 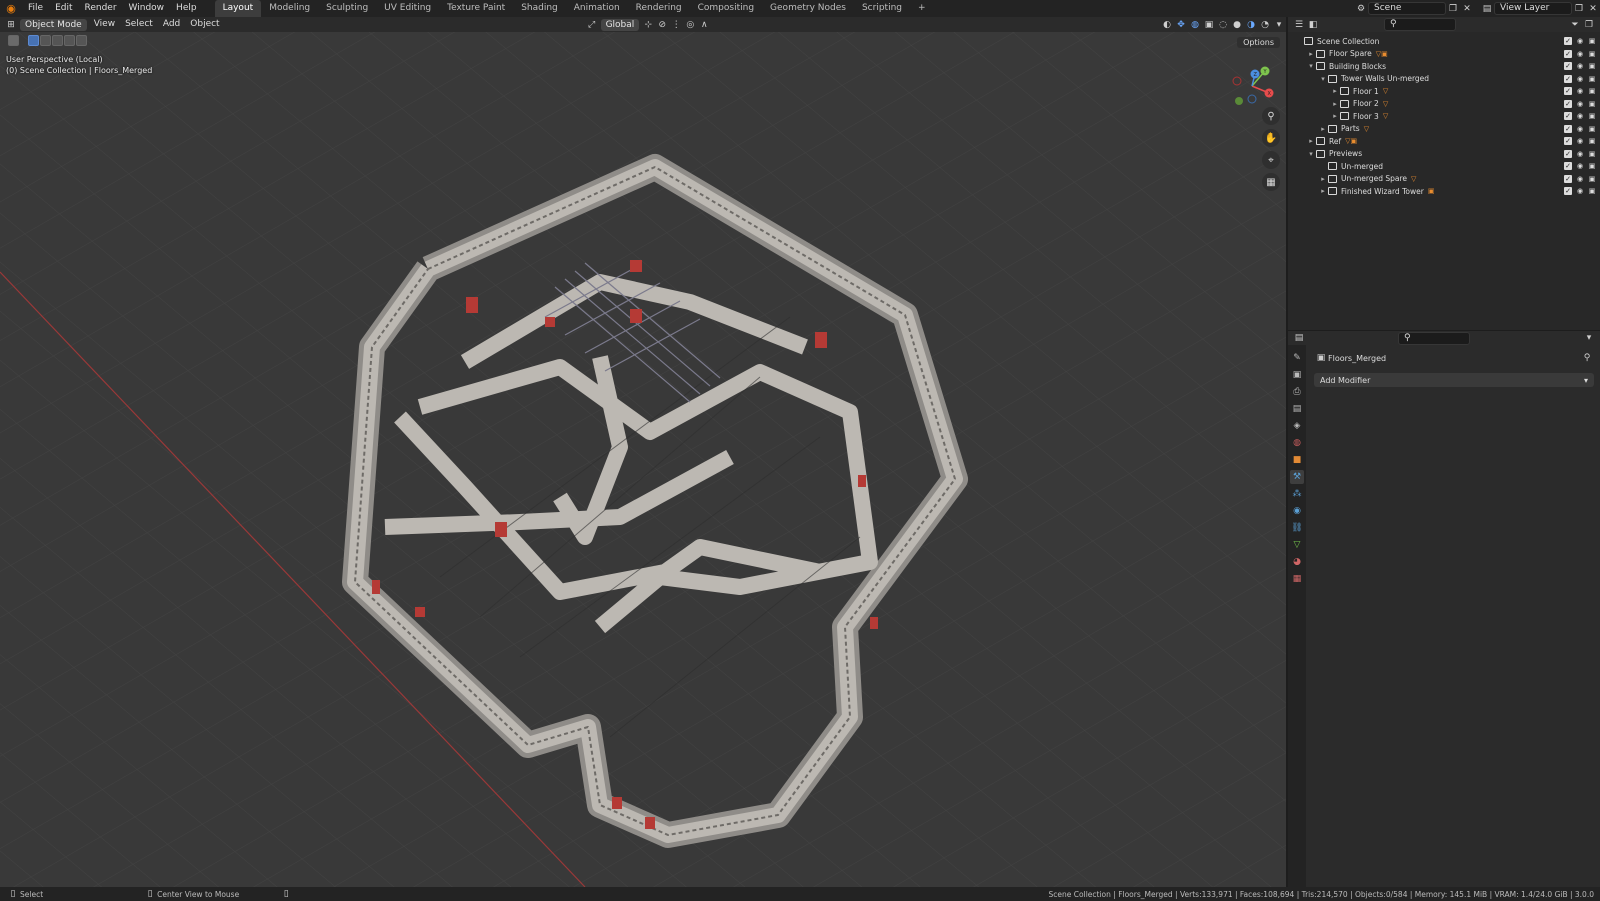 What do you see at coordinates (1444, 104) in the screenshot?
I see `outliner-row: ▸ Floor 2 ▽ ✓ ◉ ▣` at bounding box center [1444, 104].